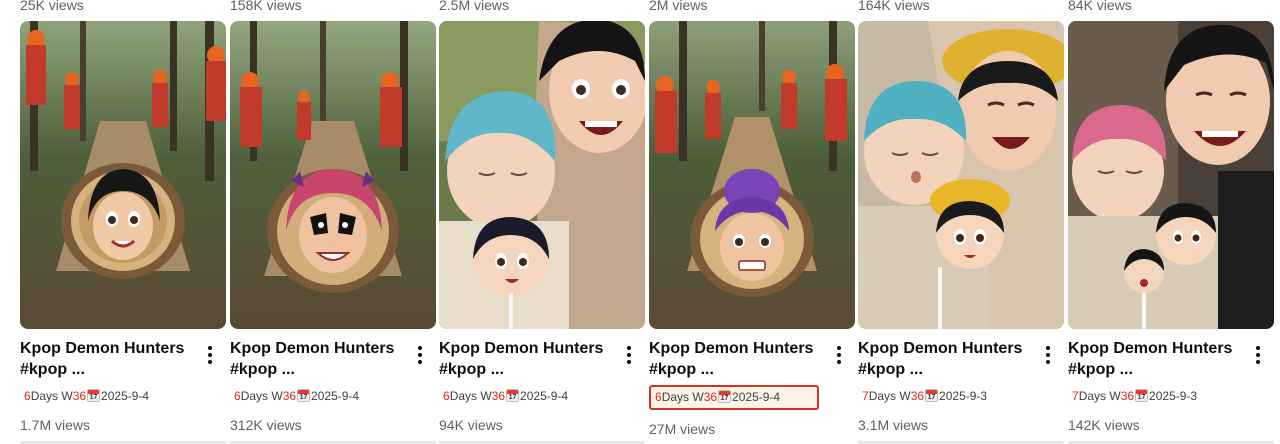 Image resolution: width=1280 pixels, height=444 pixels. Describe the element at coordinates (893, 425) in the screenshot. I see `view-count: 3.1M views` at that location.